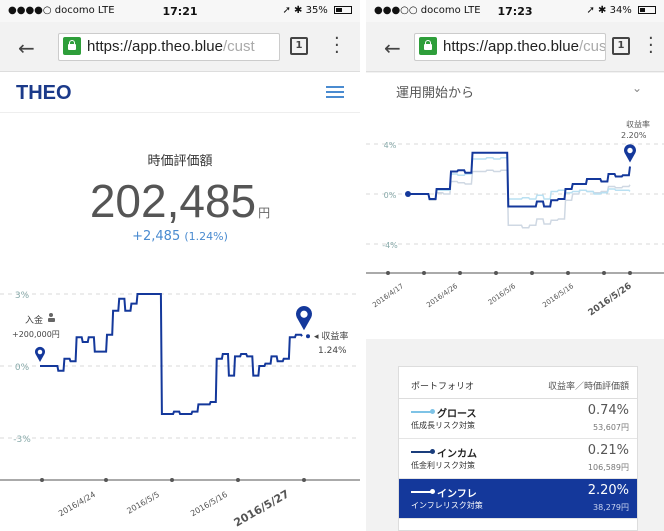 The height and width of the screenshot is (531, 664). I want to click on x-tick-label: 2016/5/27, so click(262, 508).